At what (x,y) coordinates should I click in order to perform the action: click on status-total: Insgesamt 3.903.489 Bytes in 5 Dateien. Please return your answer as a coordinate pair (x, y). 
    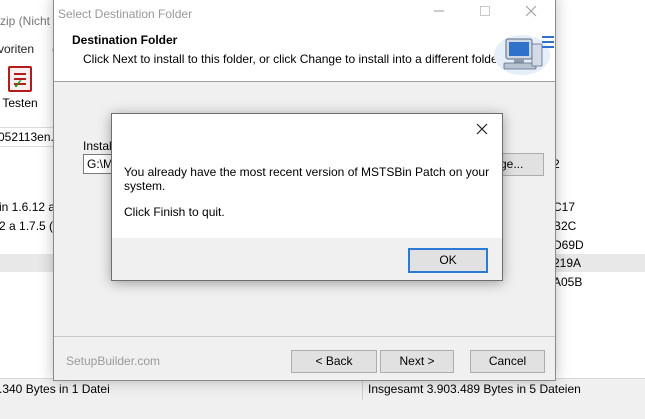
    Looking at the image, I should click on (474, 389).